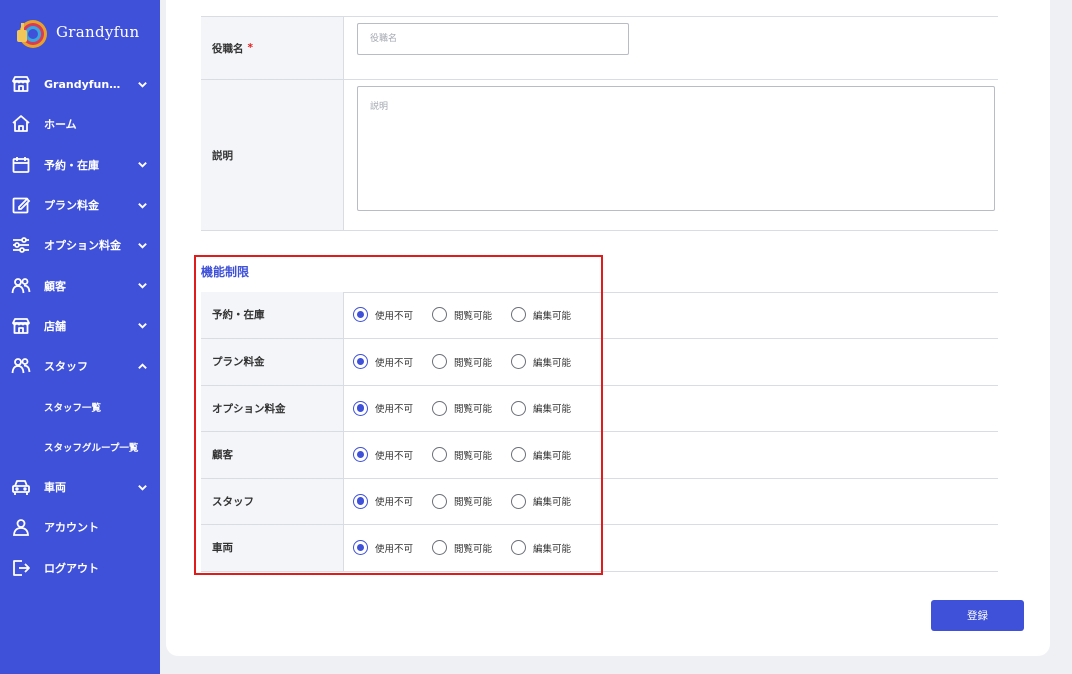  What do you see at coordinates (66, 367) in the screenshot?
I see `sidebar-item-label: スタッフ` at bounding box center [66, 367].